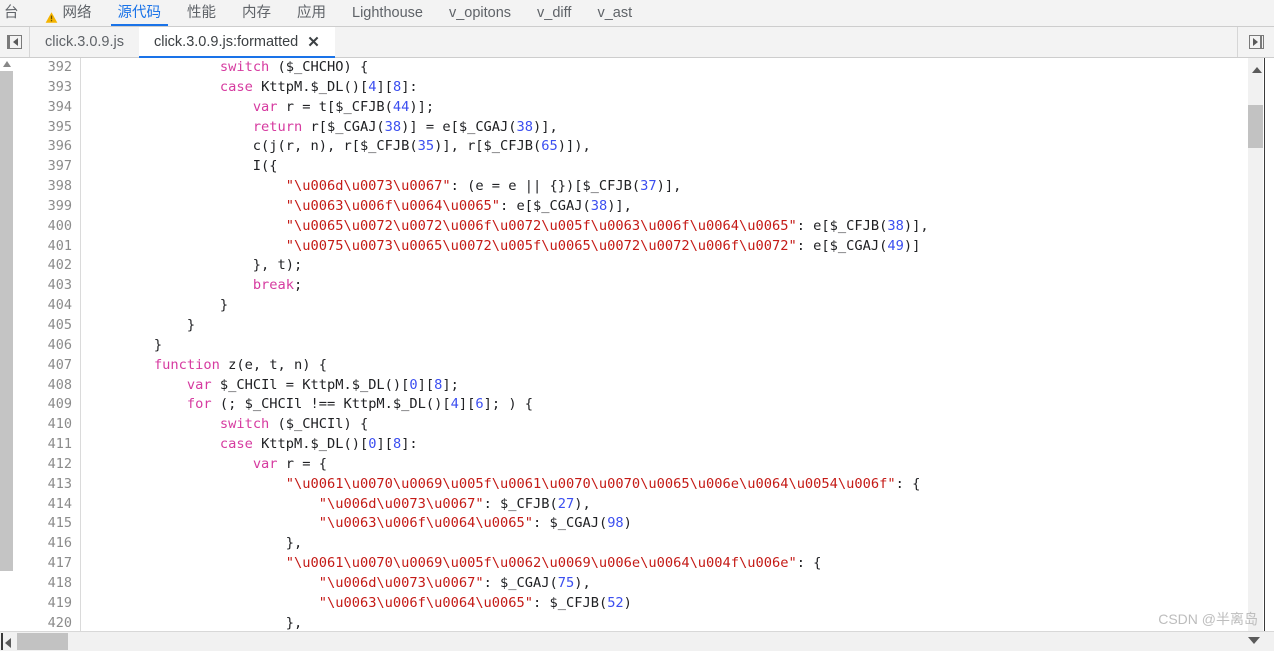 This screenshot has width=1274, height=651. Describe the element at coordinates (614, 13) in the screenshot. I see `devtools-tab-v_ast: v_ast` at that location.